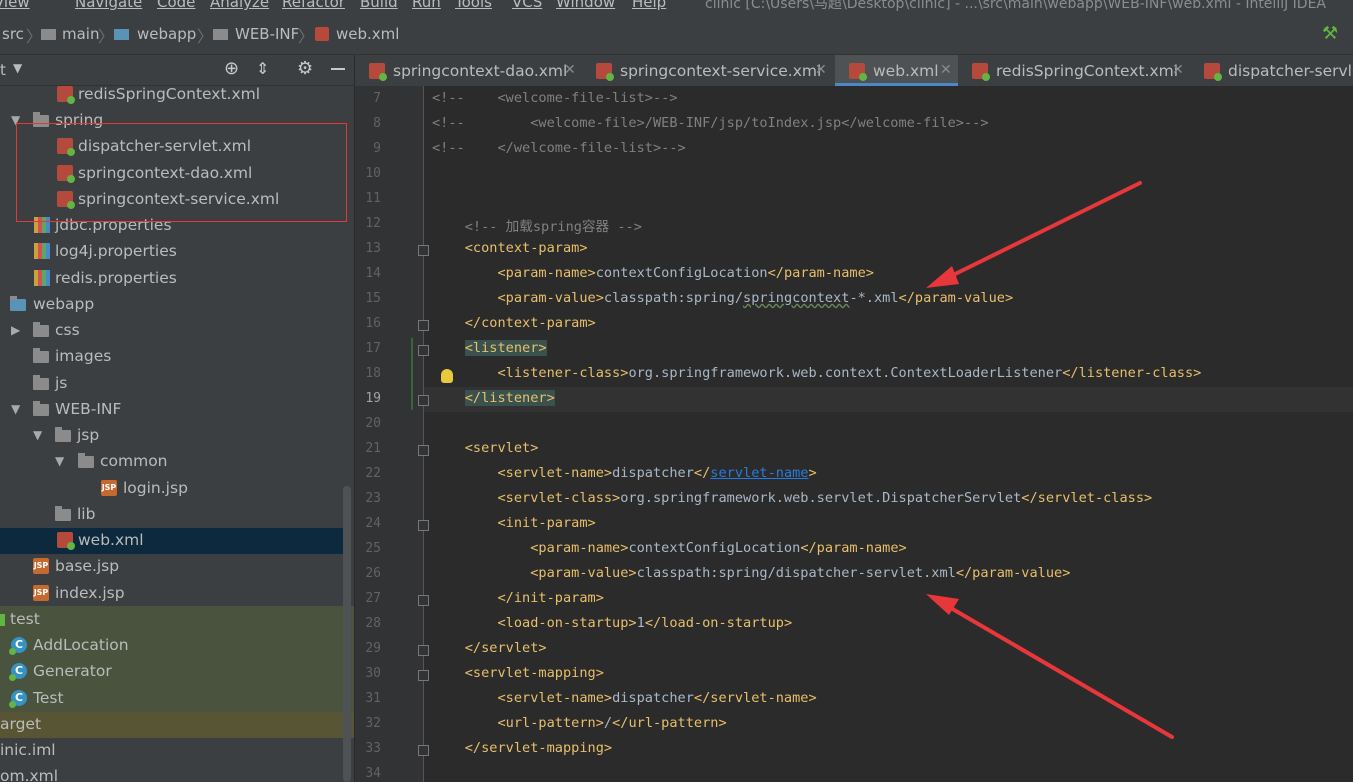  I want to click on annotation-arrow-bottom, so click(1050, 666).